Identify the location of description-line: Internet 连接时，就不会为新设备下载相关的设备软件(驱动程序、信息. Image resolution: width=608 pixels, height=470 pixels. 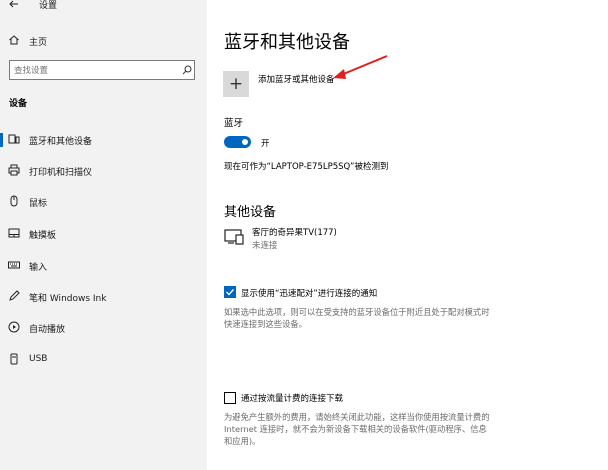
(355, 429).